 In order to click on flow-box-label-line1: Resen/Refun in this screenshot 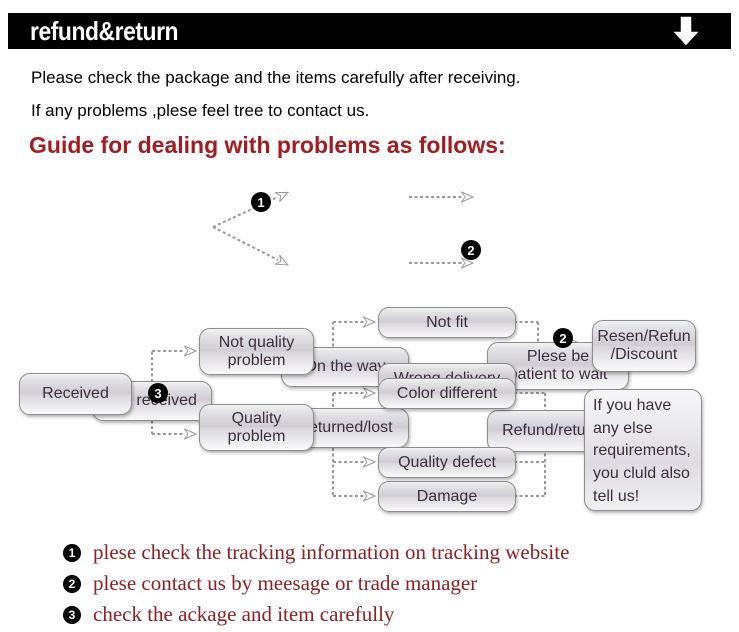, I will do `click(644, 337)`.